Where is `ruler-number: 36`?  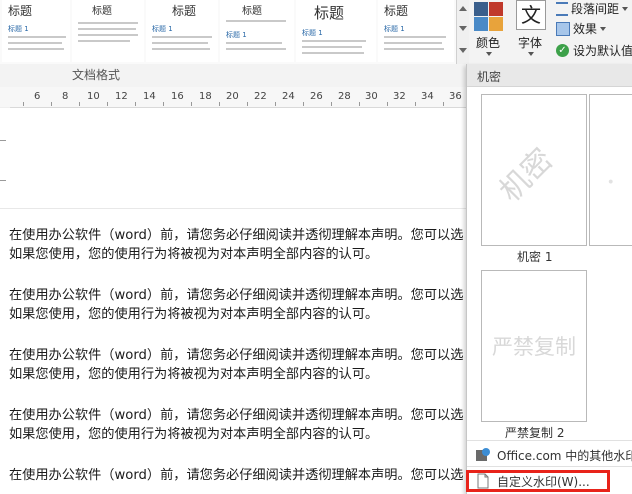
ruler-number: 36 is located at coordinates (455, 96).